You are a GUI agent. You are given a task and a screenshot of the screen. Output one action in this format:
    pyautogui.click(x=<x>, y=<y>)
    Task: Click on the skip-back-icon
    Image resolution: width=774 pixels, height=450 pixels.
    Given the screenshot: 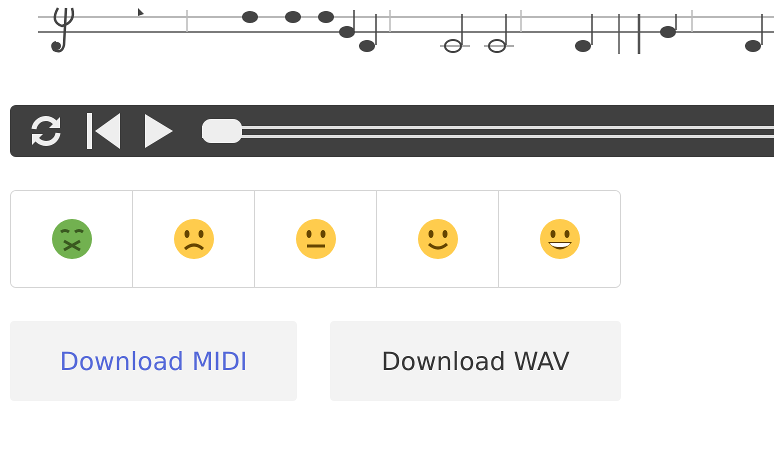 What is the action you would take?
    pyautogui.click(x=104, y=131)
    